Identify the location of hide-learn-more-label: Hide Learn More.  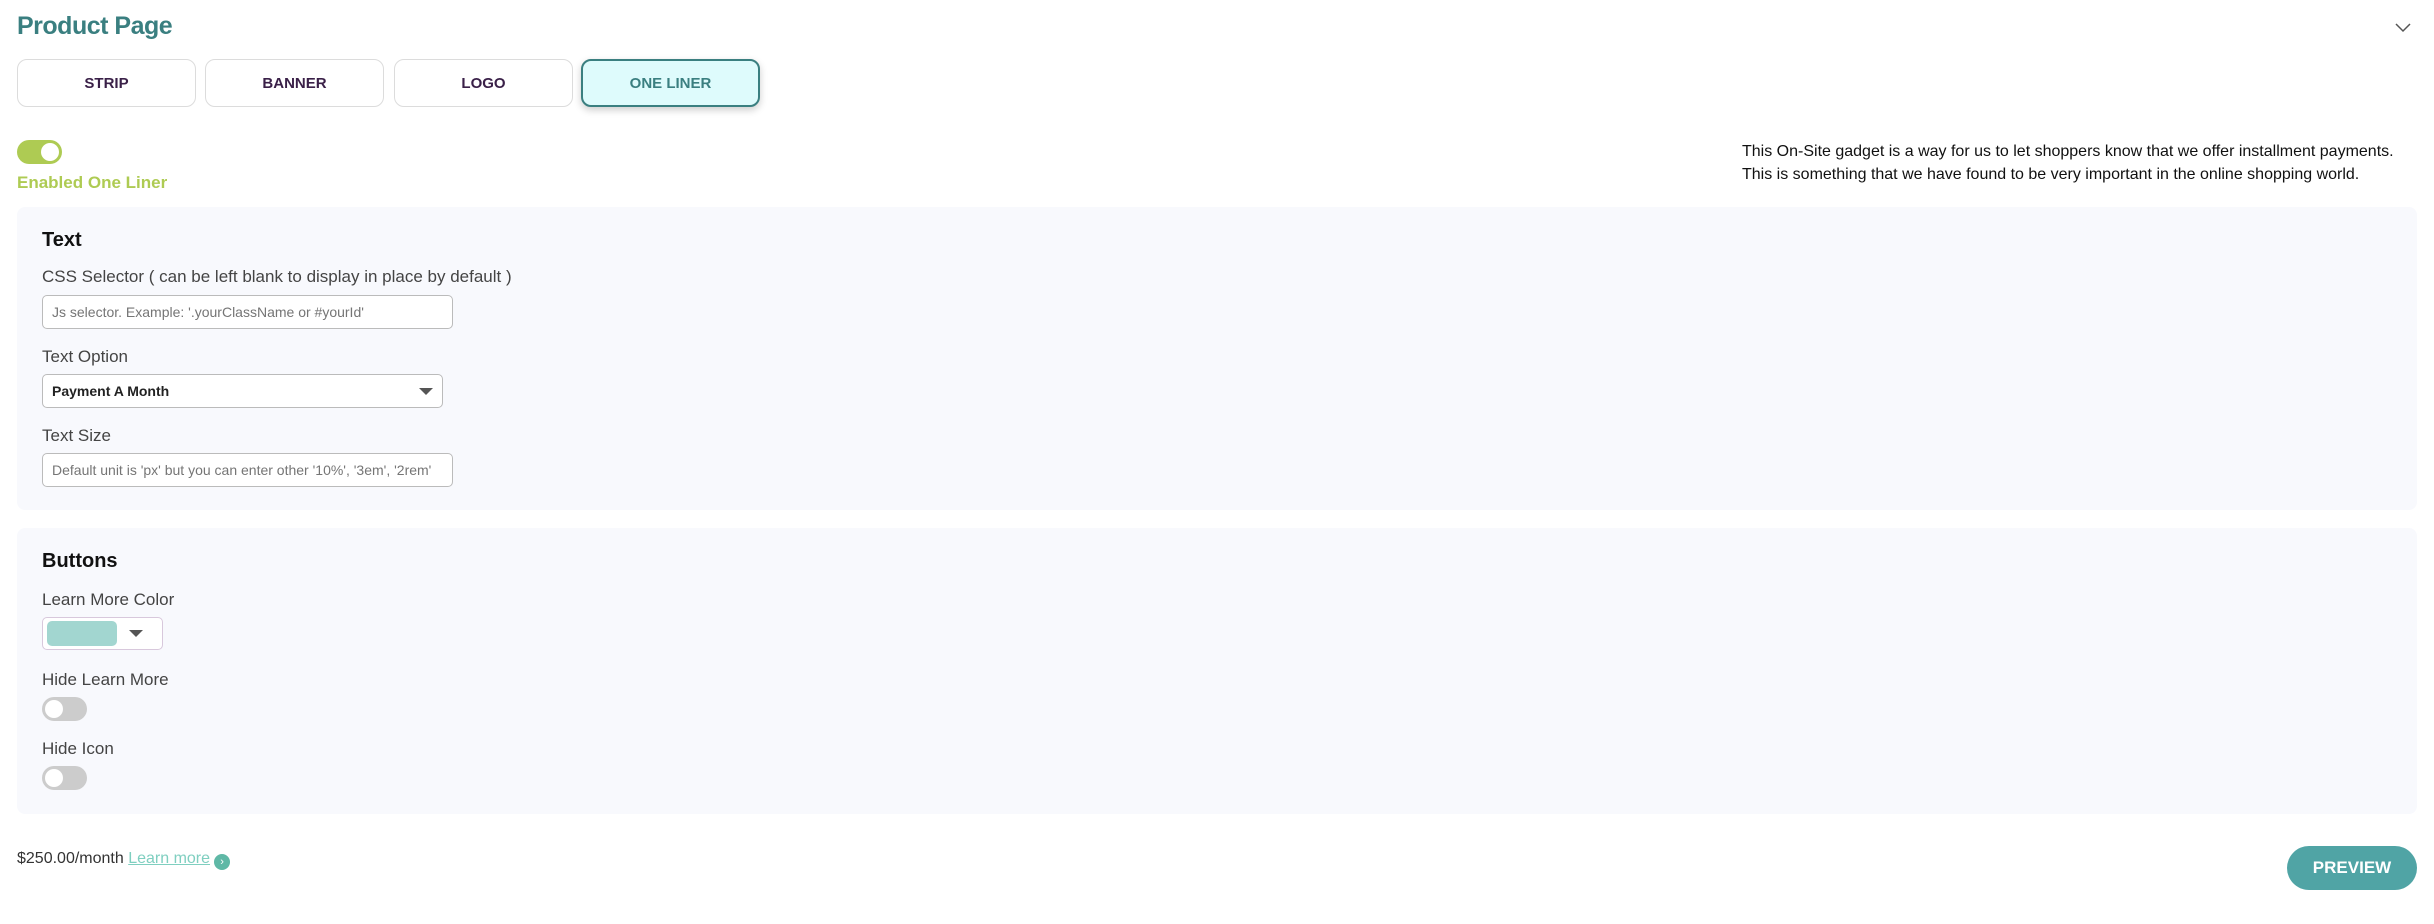
(105, 679).